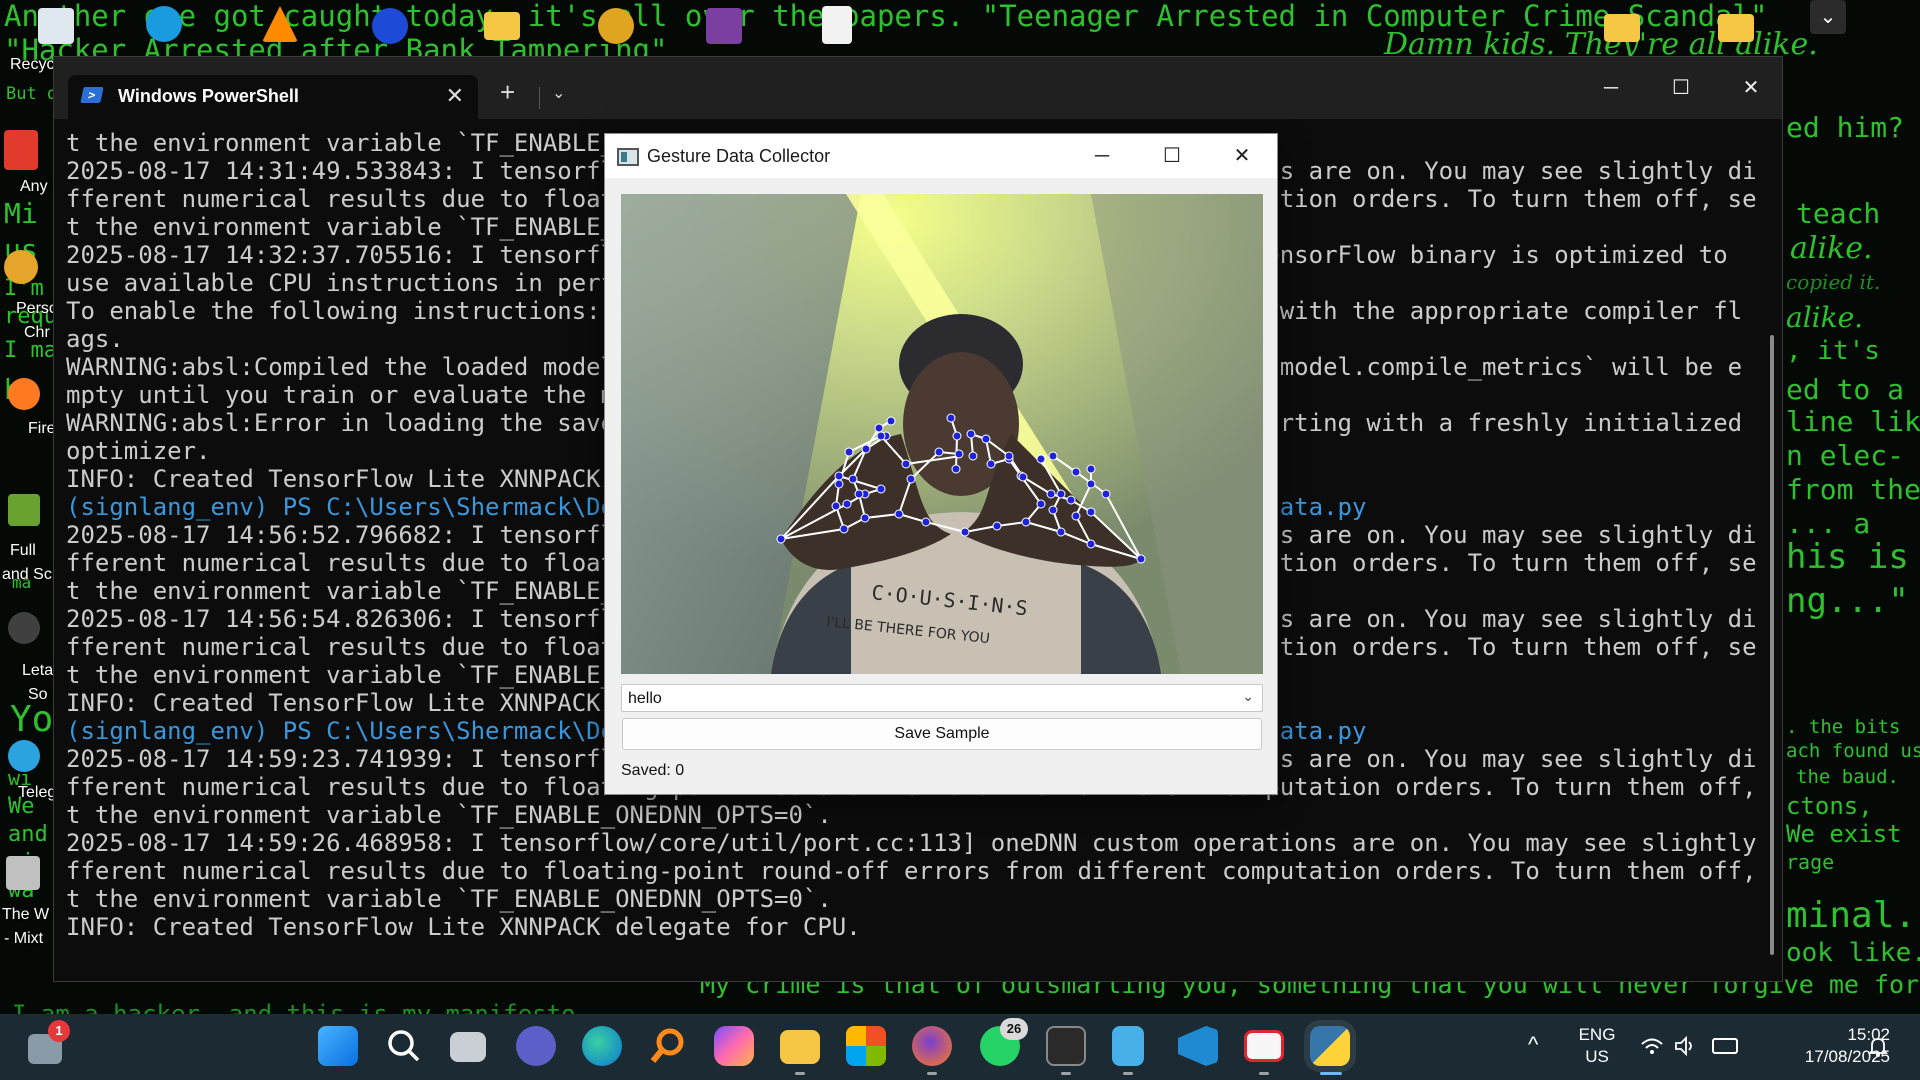 The image size is (1920, 1080). I want to click on wallpaper-left-1: But d, so click(32, 94).